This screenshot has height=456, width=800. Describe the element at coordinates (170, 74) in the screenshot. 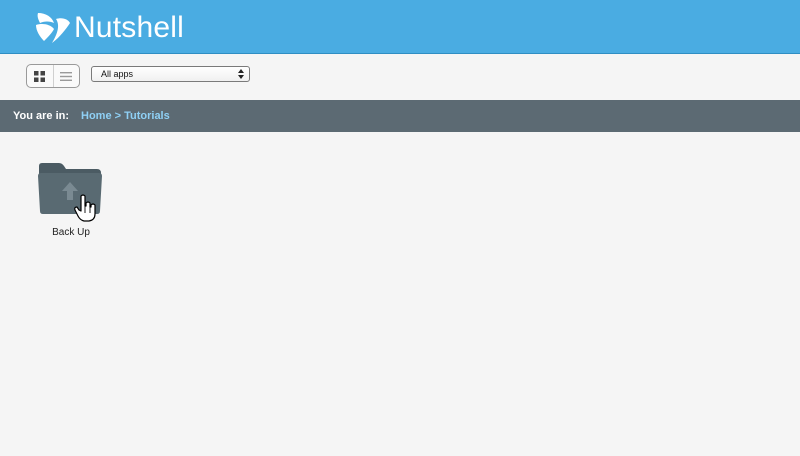

I see `app-filter-select: All apps` at that location.